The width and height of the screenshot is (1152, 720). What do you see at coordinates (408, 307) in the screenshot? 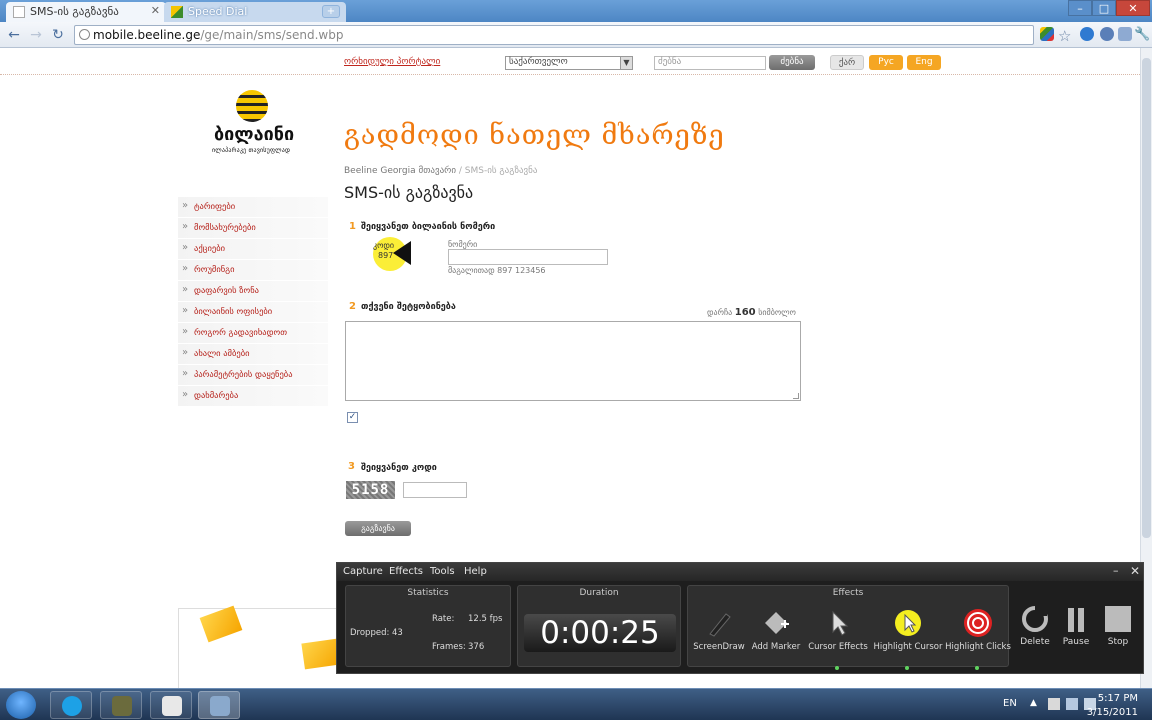
I see `step-label: თქვენი შეტყობინება` at bounding box center [408, 307].